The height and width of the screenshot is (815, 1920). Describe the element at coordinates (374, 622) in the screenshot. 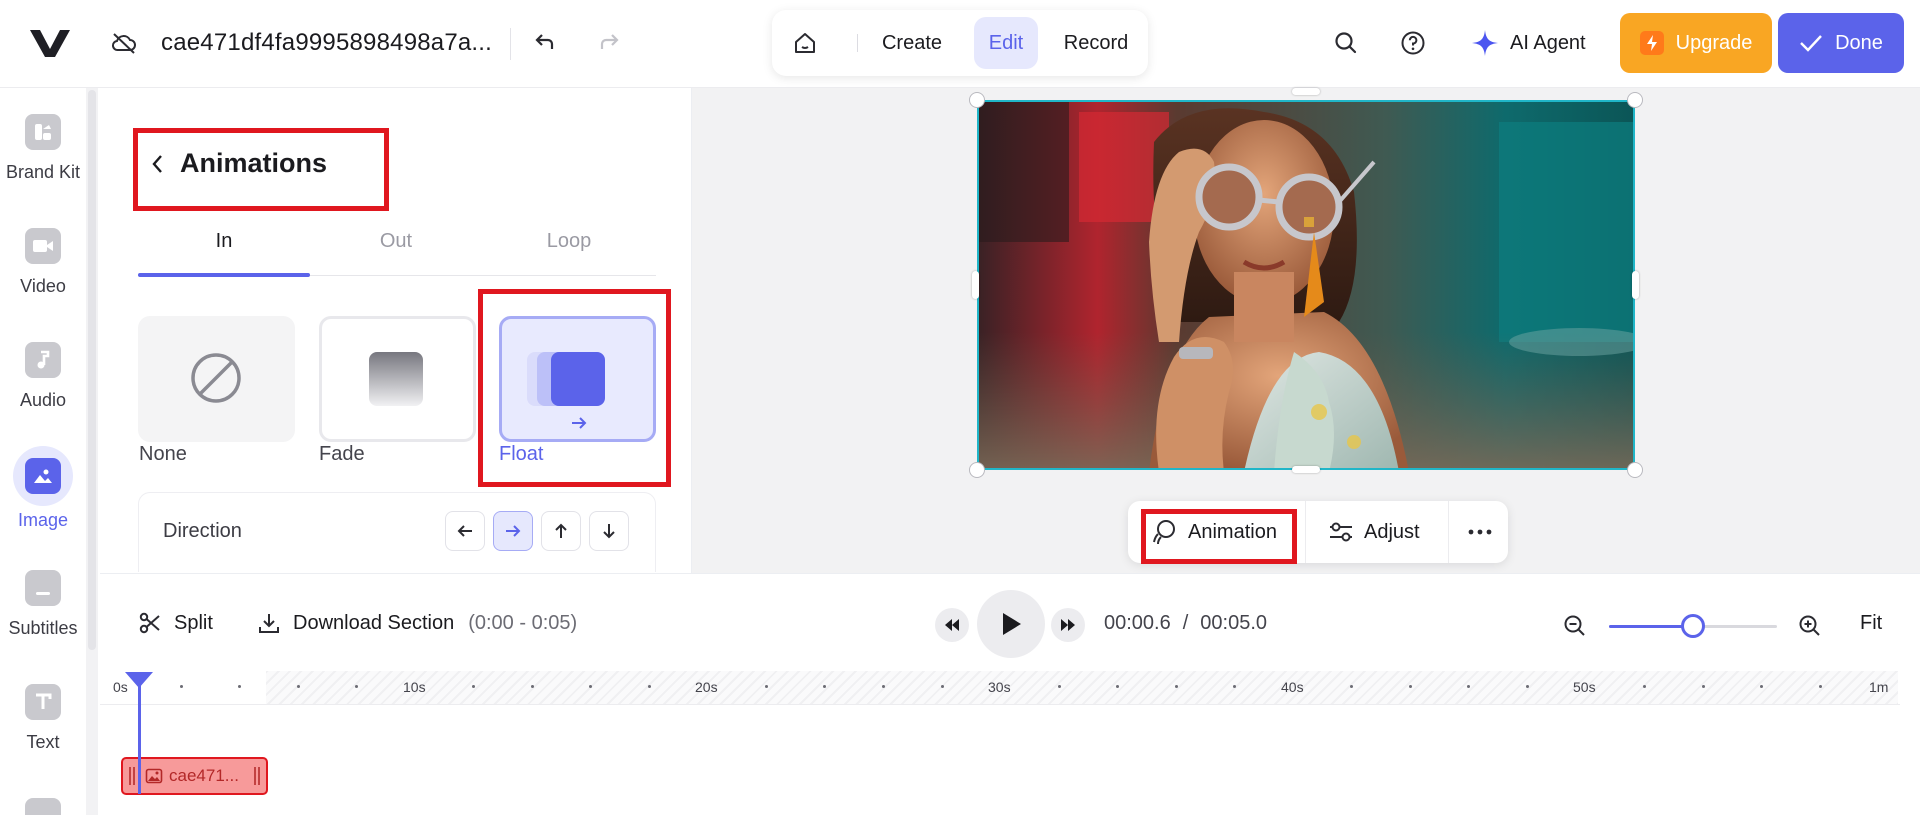

I see `download-label: Download Section` at that location.